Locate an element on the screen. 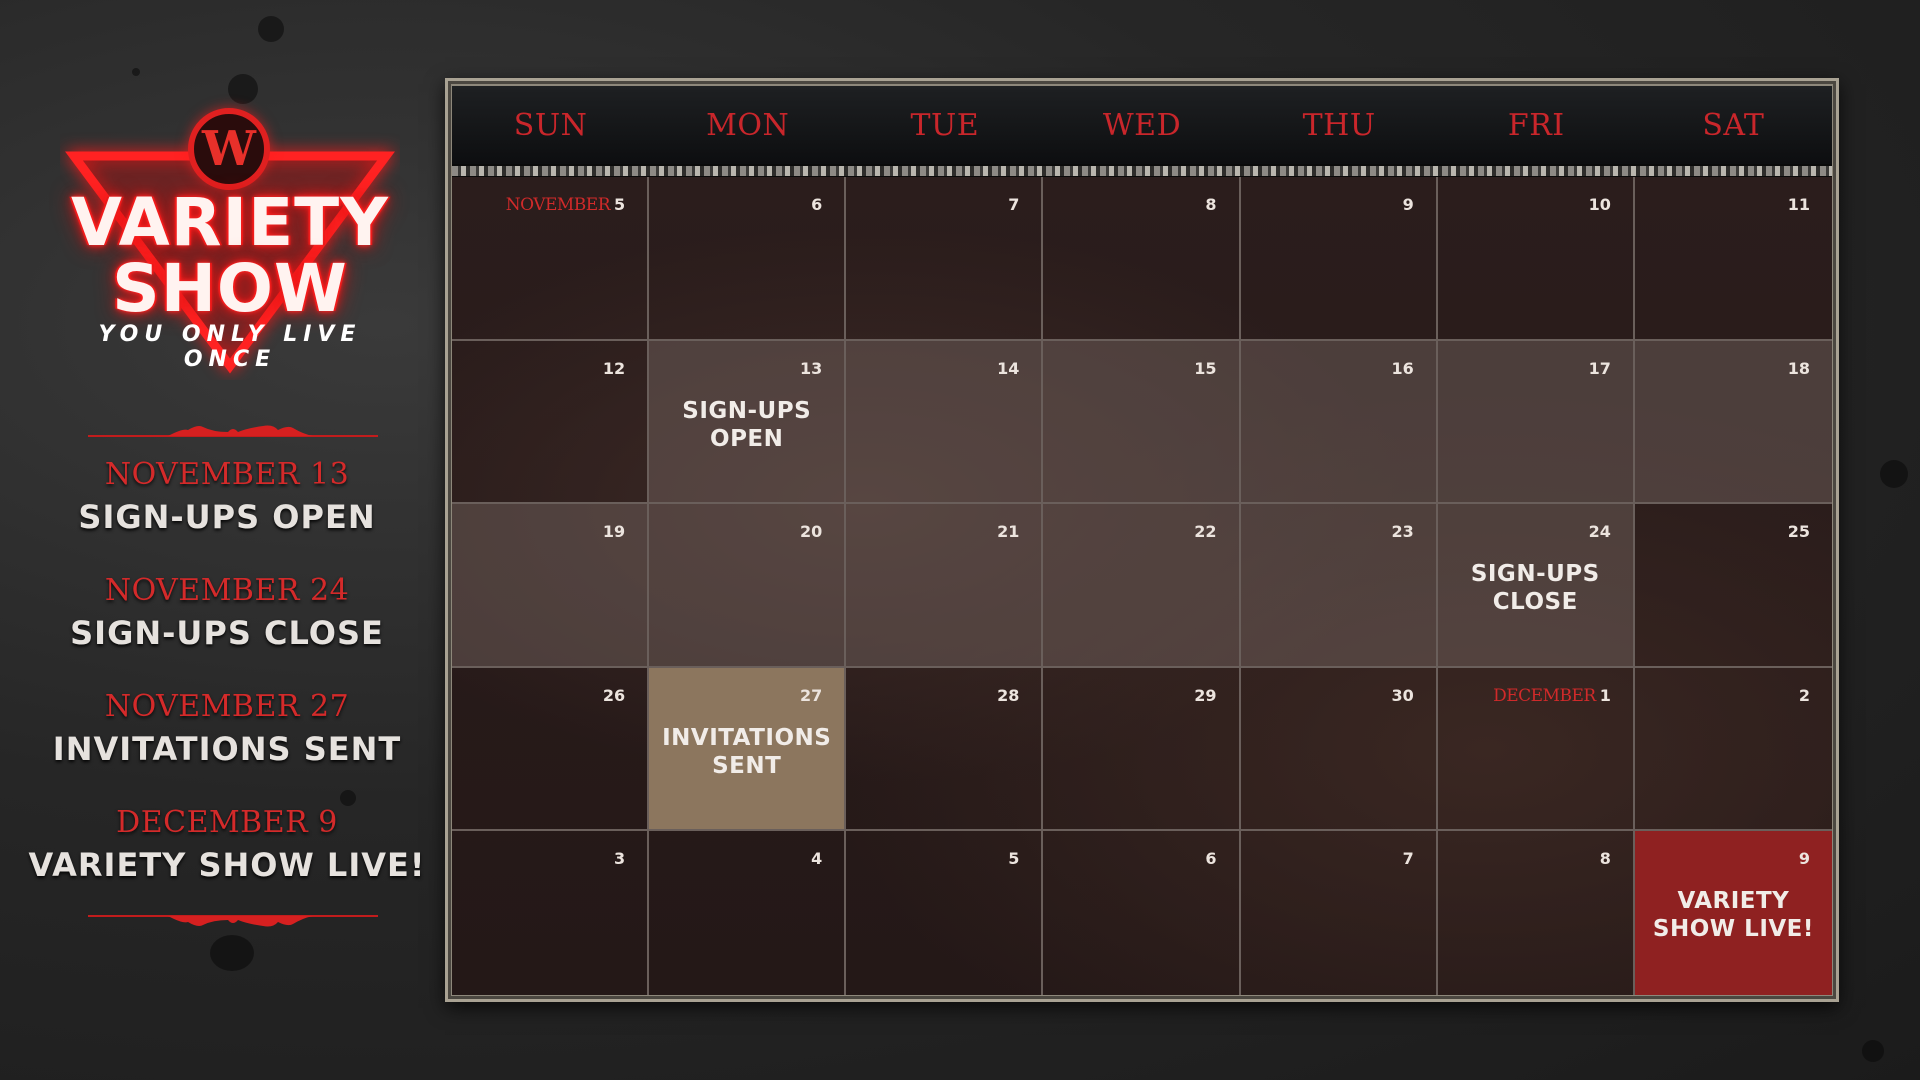 Image resolution: width=1920 pixels, height=1080 pixels. logo-title-show: SHOW is located at coordinates (230, 288).